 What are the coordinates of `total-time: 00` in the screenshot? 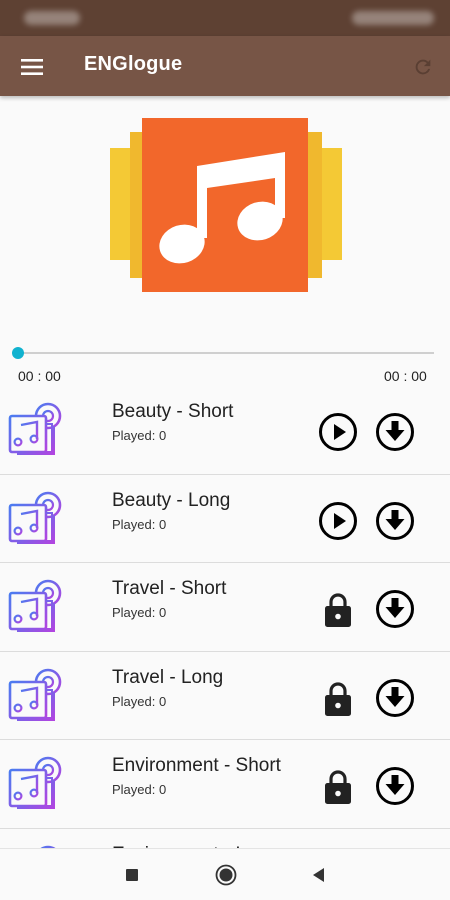 It's located at (405, 376).